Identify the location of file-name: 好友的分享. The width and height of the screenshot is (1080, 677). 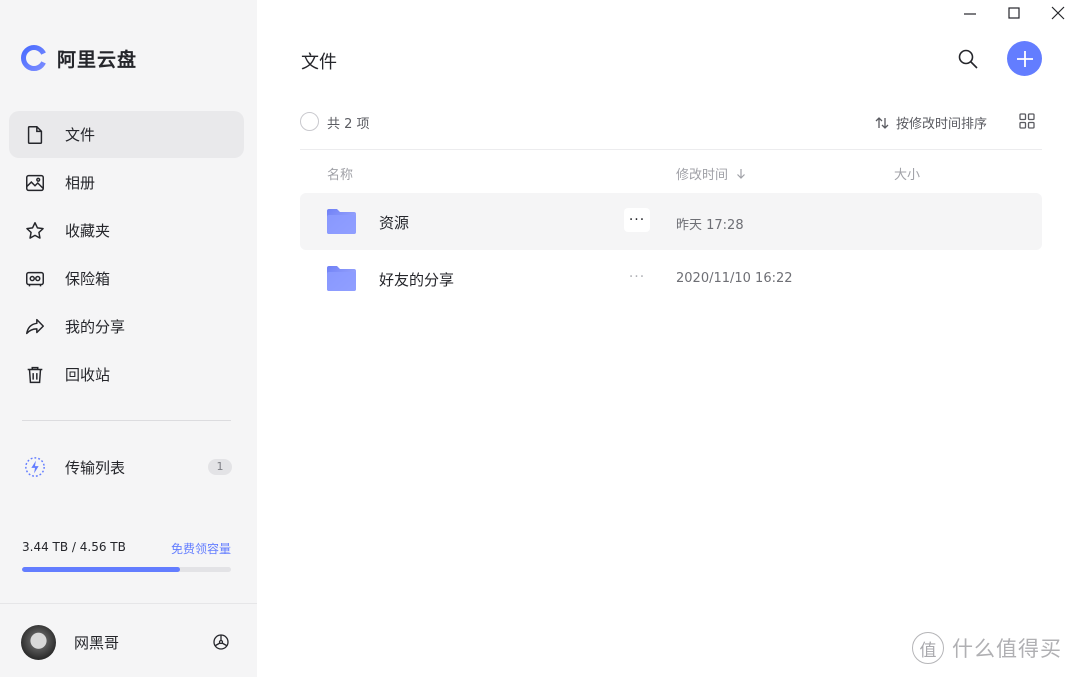
(417, 280).